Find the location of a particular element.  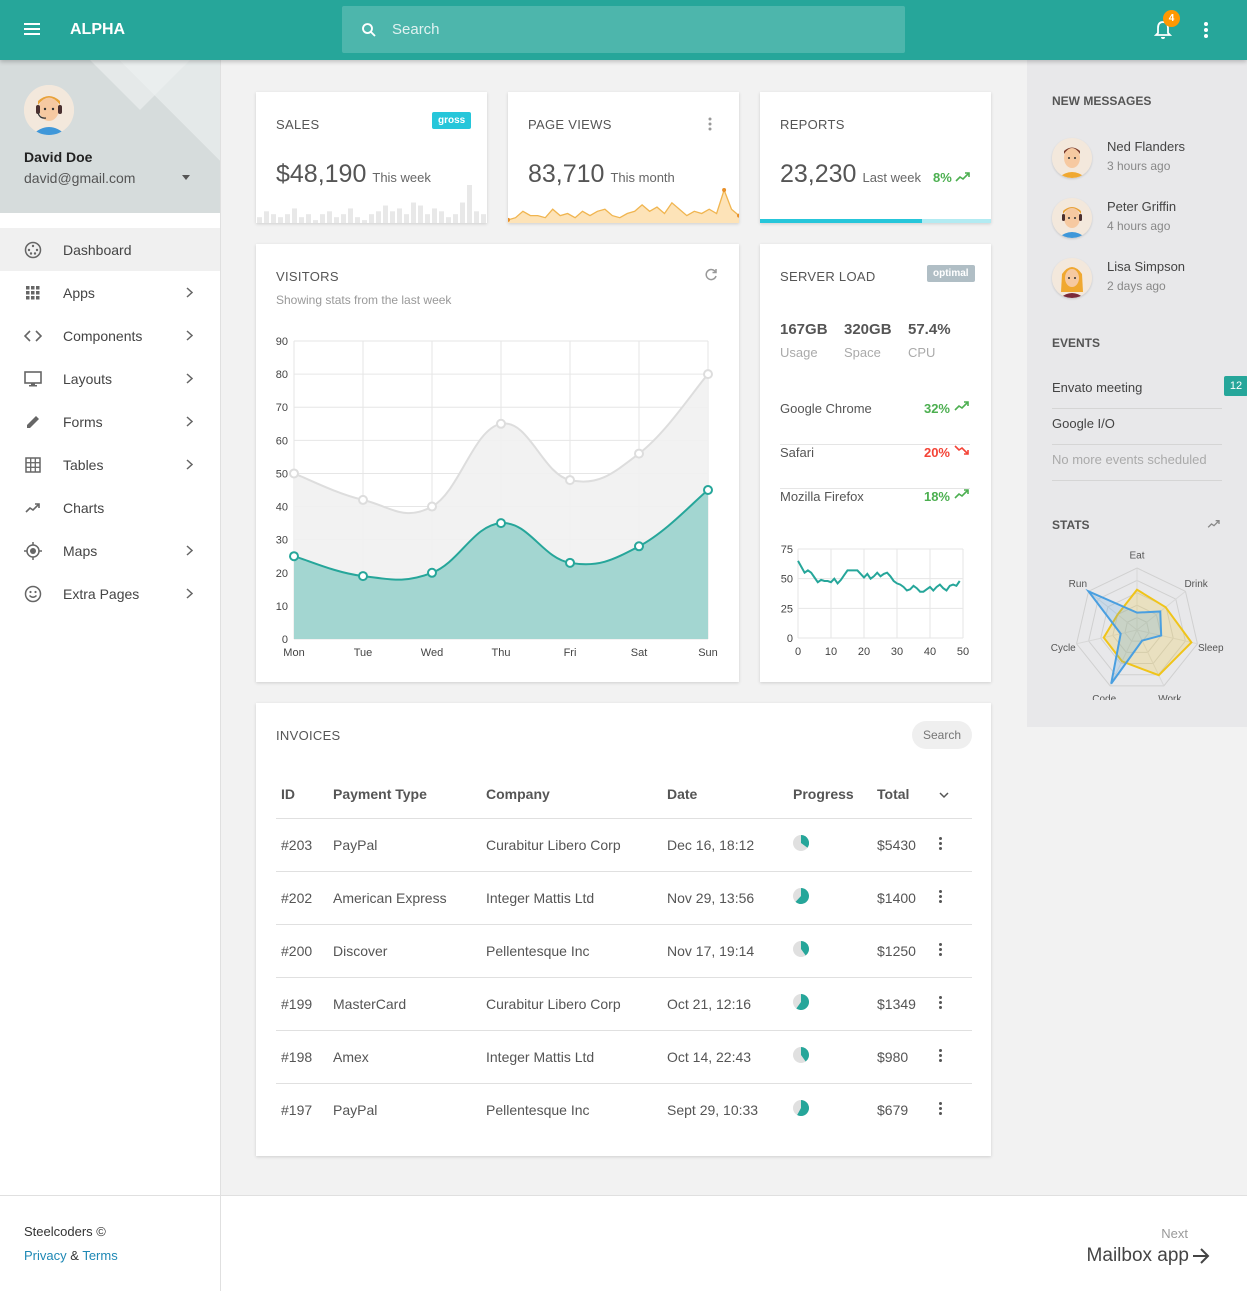

profile-dropdown-icon is located at coordinates (186, 177).